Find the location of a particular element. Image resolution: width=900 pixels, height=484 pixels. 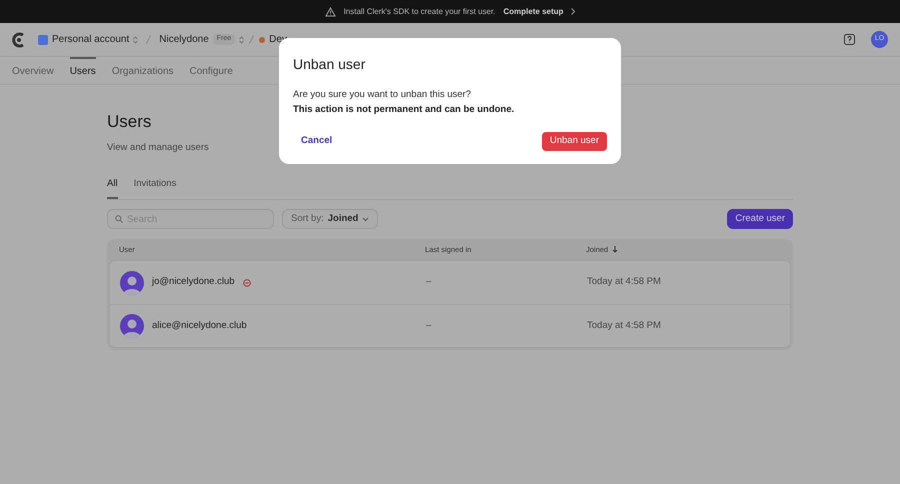

chevron-down-icon is located at coordinates (366, 219).